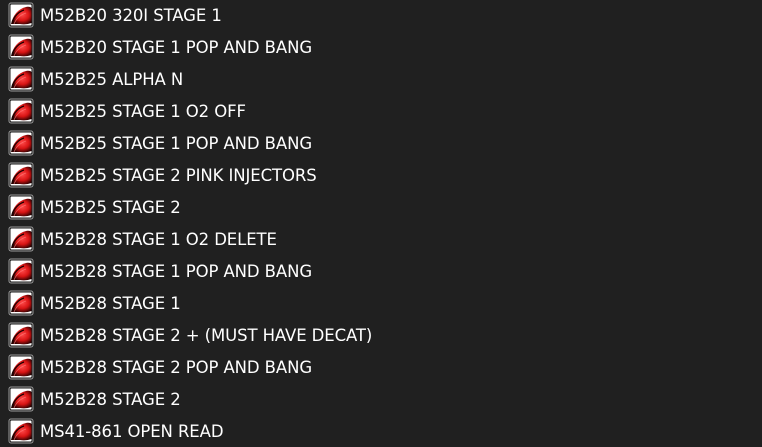 Image resolution: width=762 pixels, height=447 pixels. I want to click on file-name-label: M52B28 STAGE 2 POP AND BANG, so click(176, 367).